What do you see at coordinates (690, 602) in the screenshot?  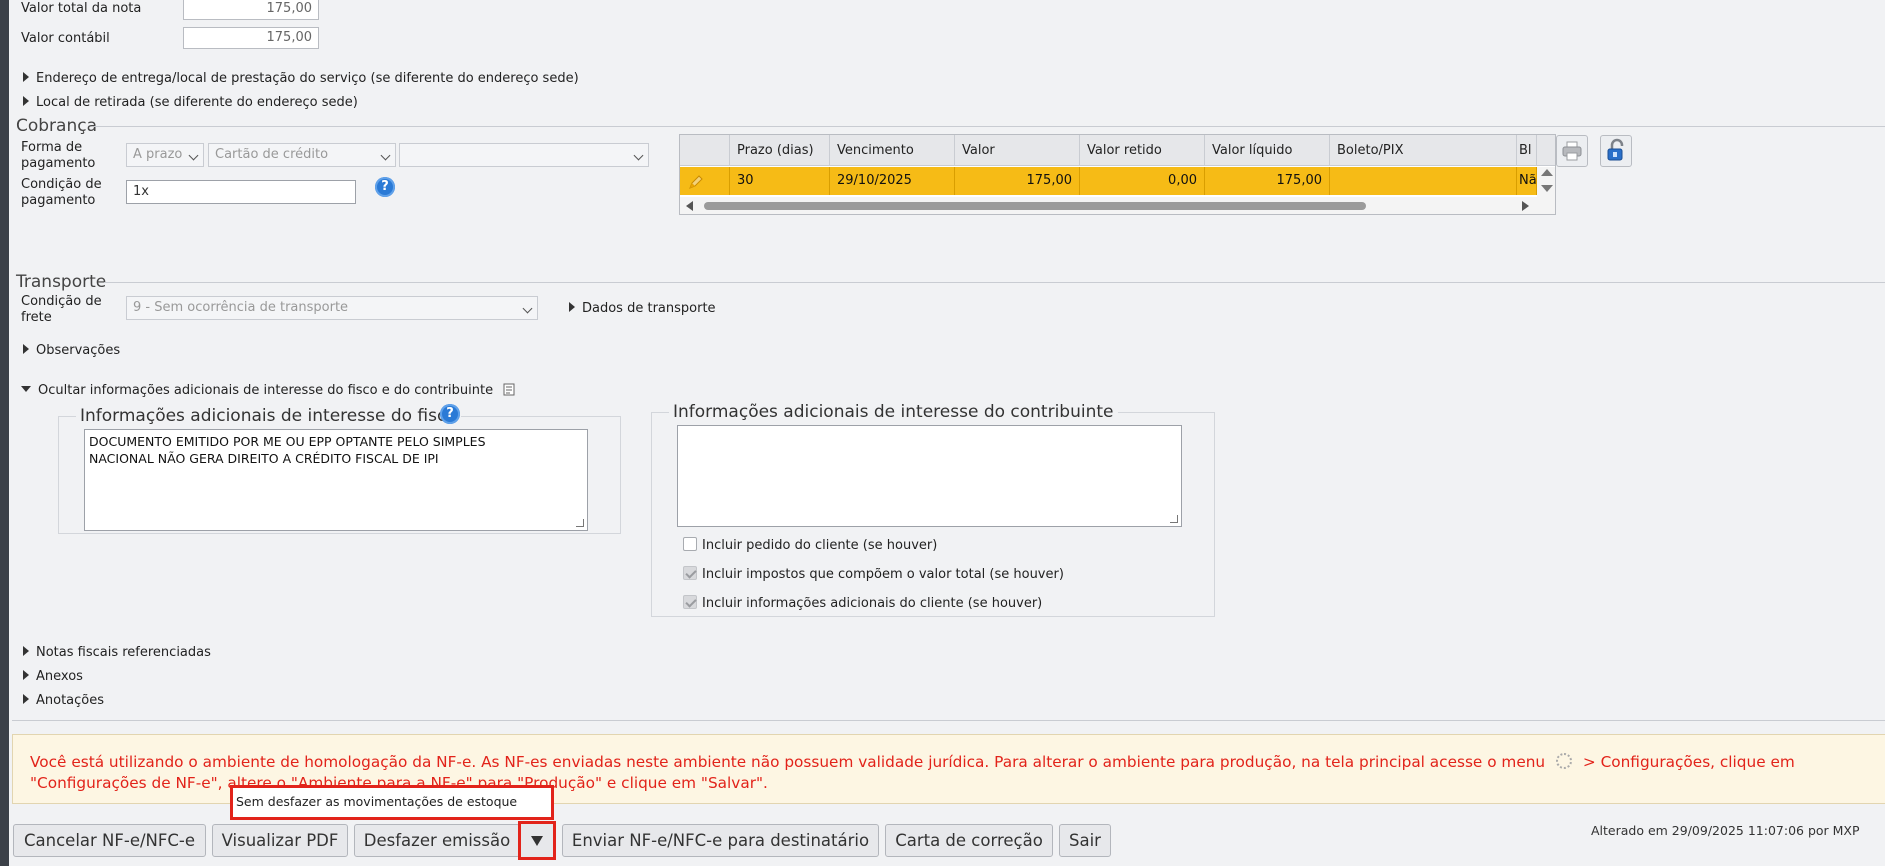 I see `incluir-info-cliente-checkbox` at bounding box center [690, 602].